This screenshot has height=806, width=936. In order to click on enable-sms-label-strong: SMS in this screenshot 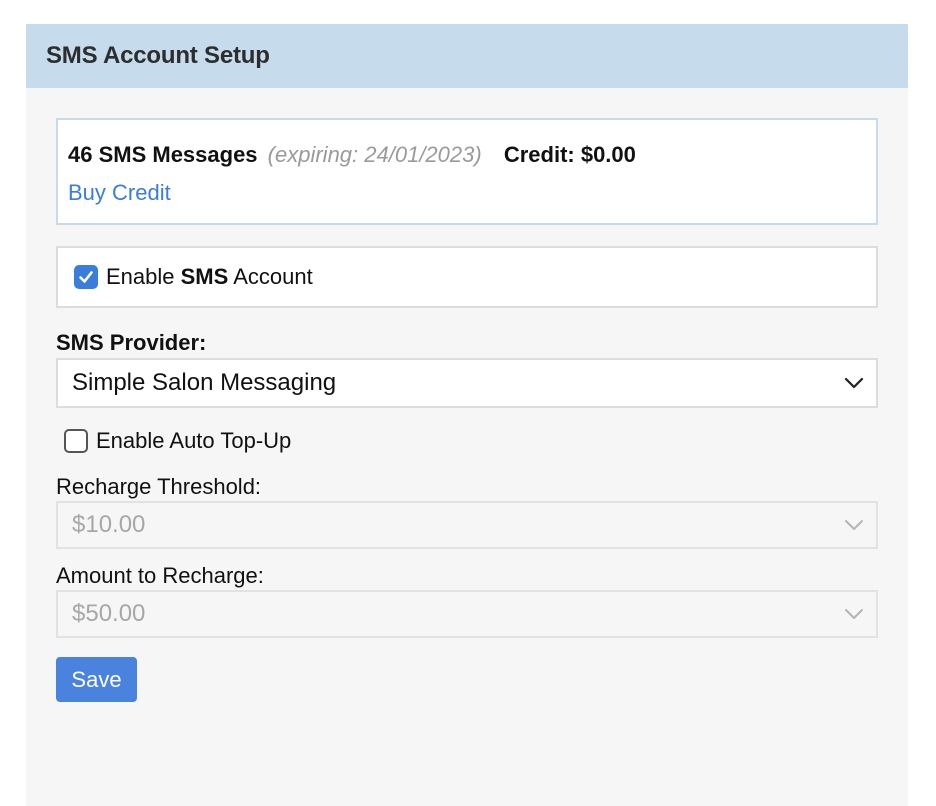, I will do `click(204, 276)`.